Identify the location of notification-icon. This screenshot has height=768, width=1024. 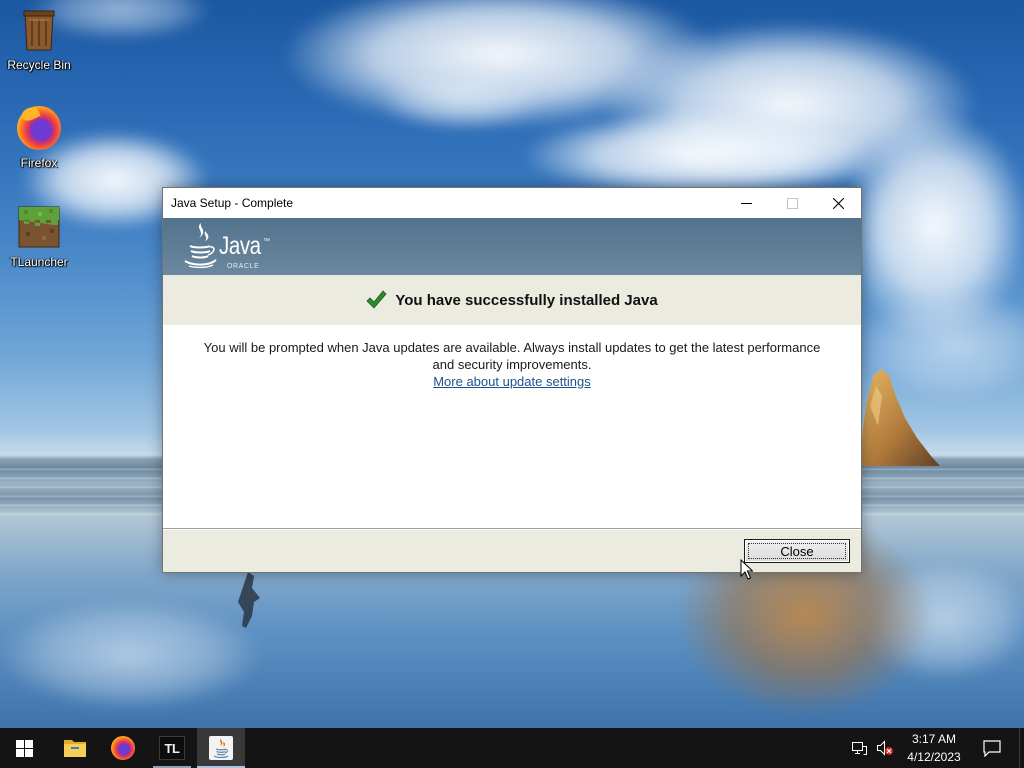
(992, 748).